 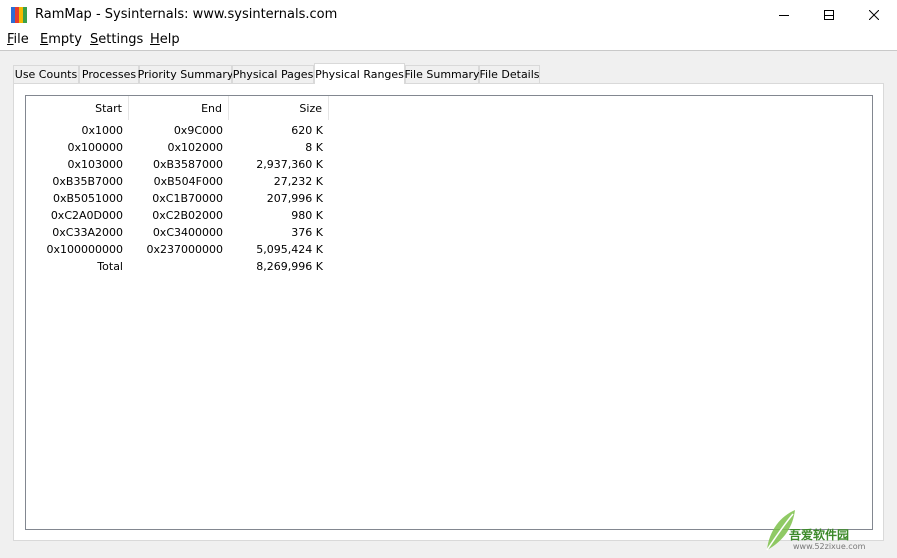 I want to click on tab-use-counts: Use Counts, so click(x=46, y=74).